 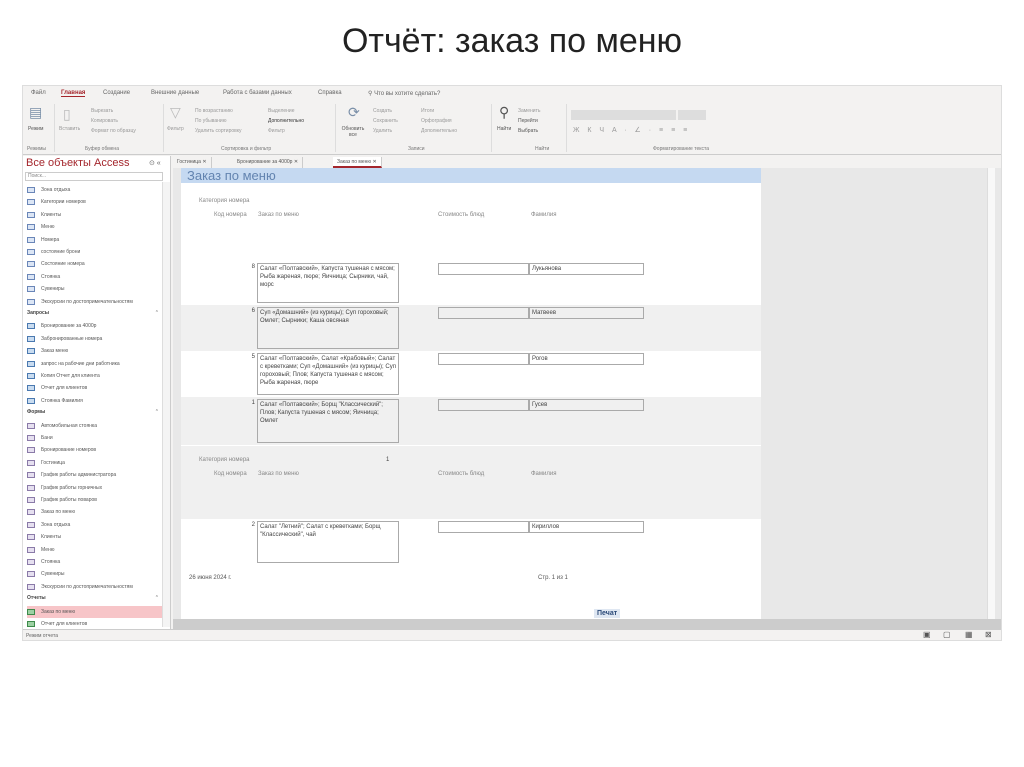 What do you see at coordinates (94, 537) in the screenshot?
I see `nav-item-form: Клиенты` at bounding box center [94, 537].